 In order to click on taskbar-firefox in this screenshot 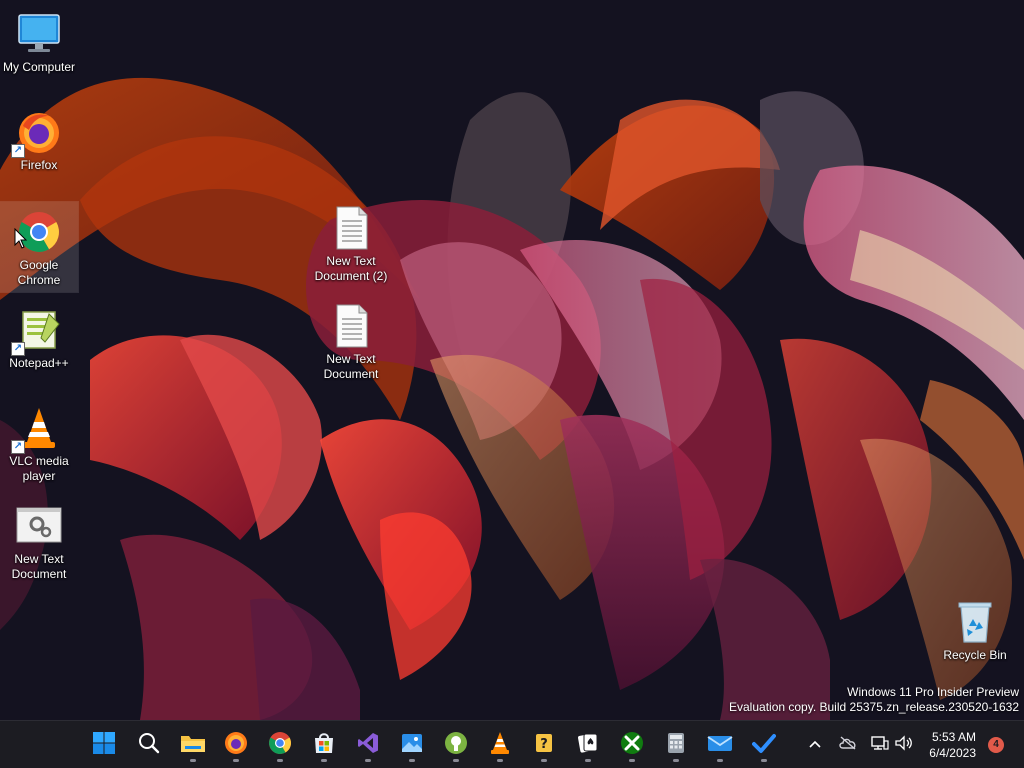, I will do `click(236, 745)`.